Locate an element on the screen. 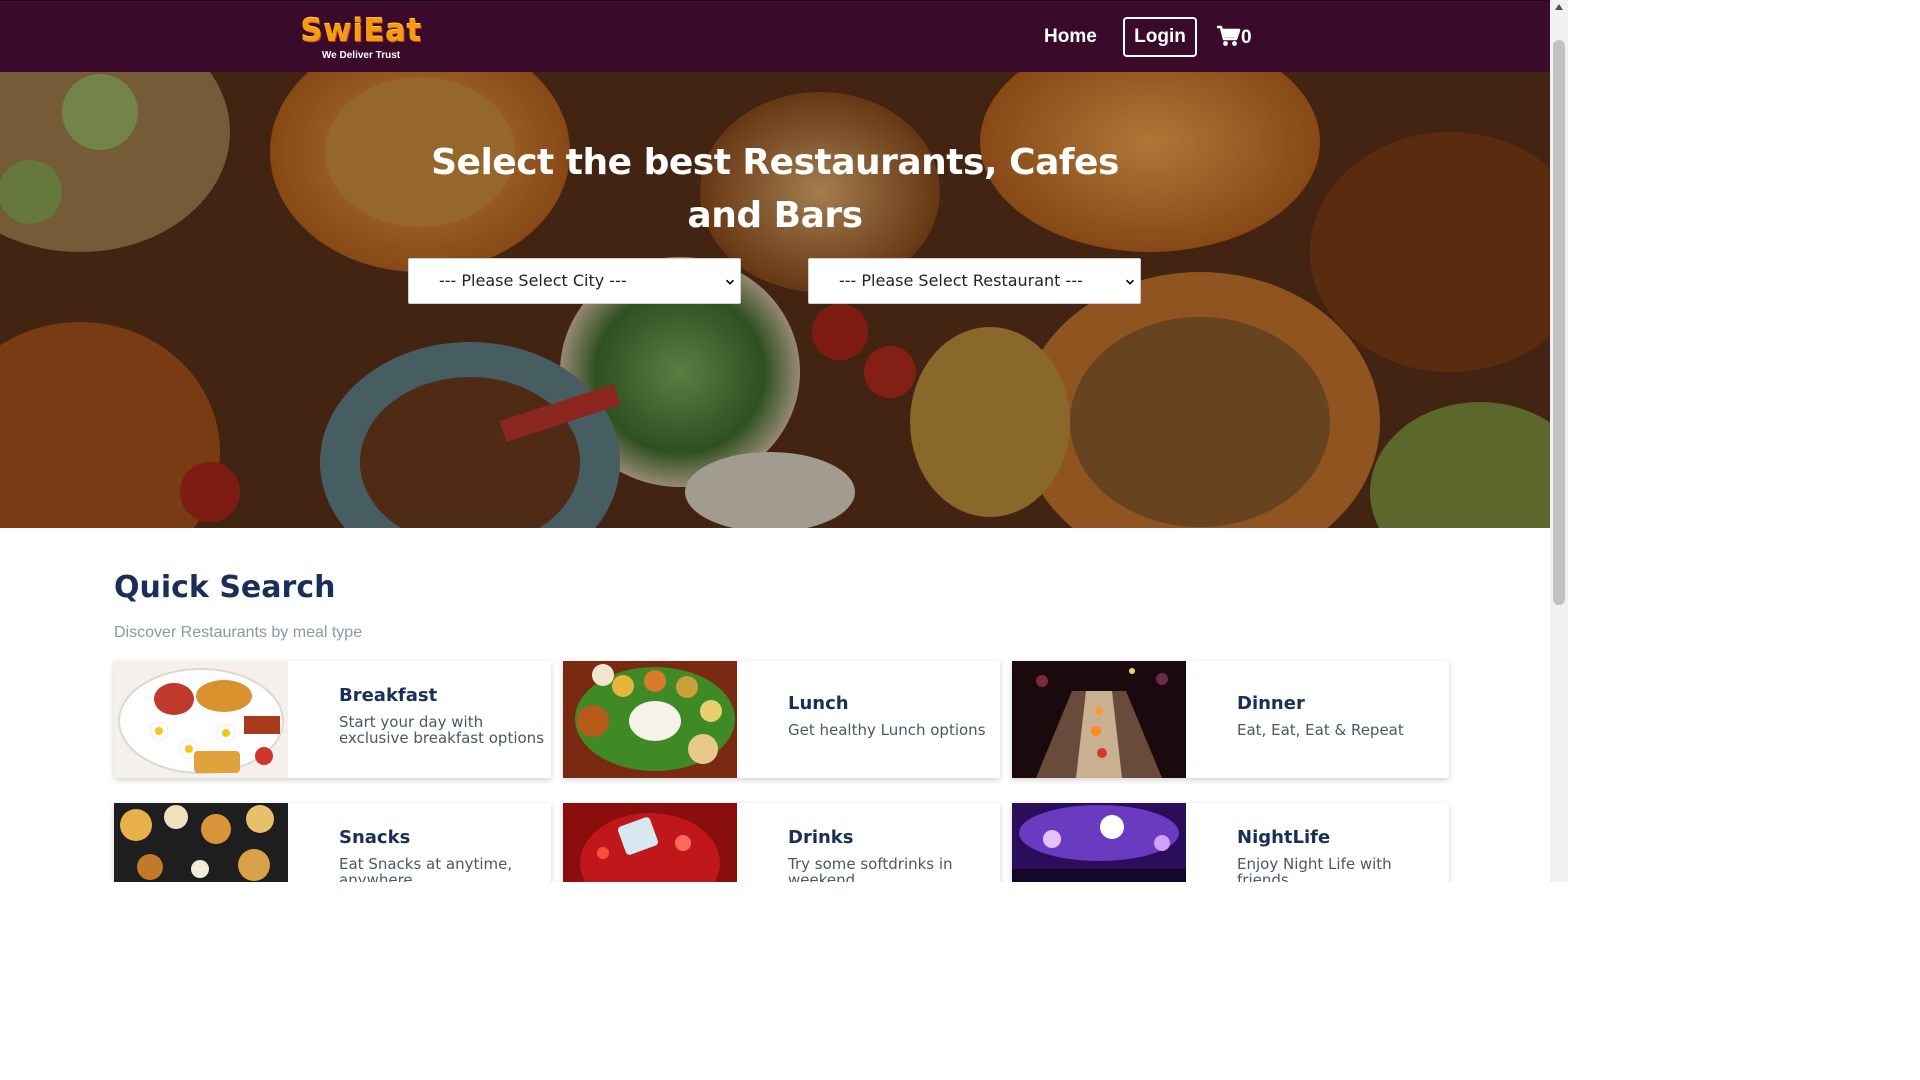  meal-card-drinks: Drinks Try some softdrinks in weekend is located at coordinates (781, 842).